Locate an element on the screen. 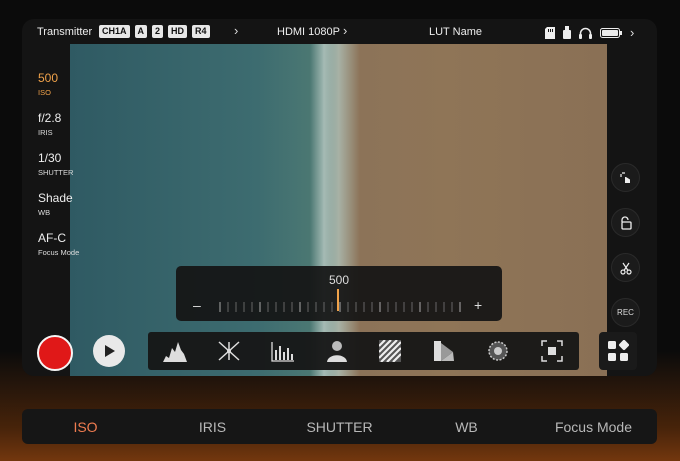  cut-button is located at coordinates (625, 267).